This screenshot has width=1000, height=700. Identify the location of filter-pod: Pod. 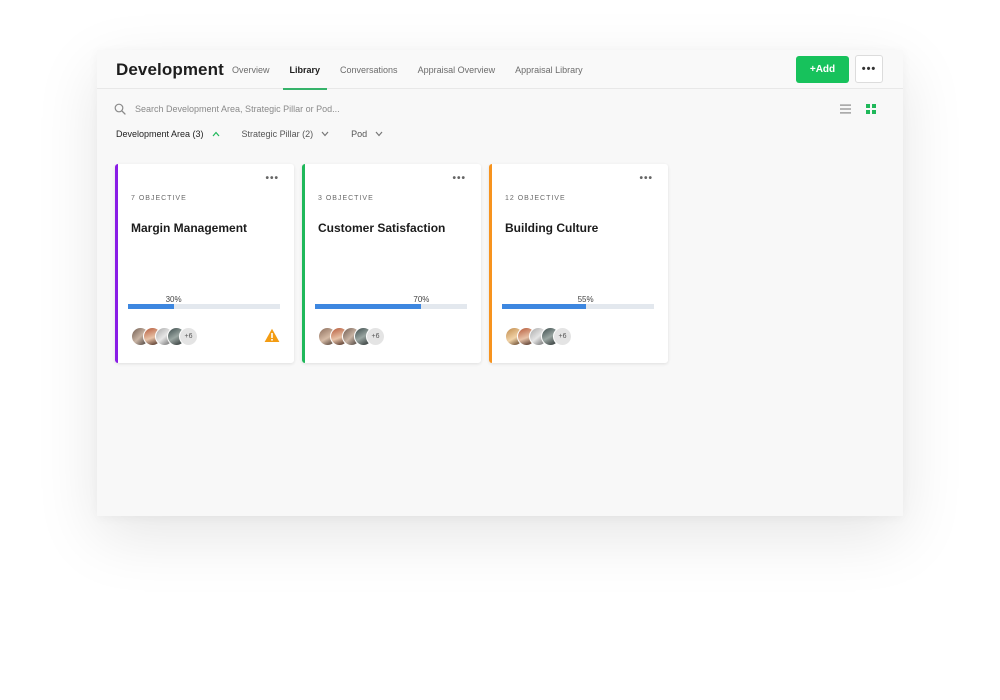
(367, 134).